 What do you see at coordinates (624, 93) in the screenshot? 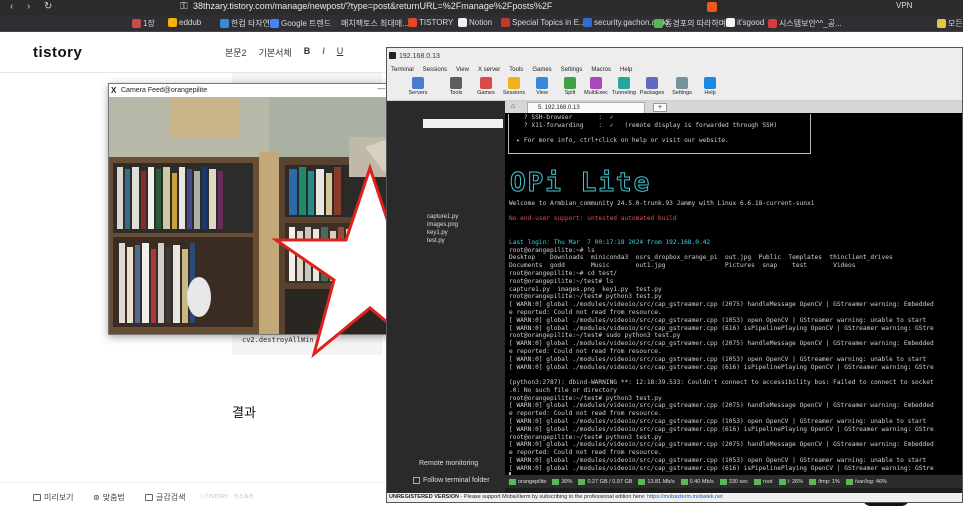
I see `tool-label: Tunneling` at bounding box center [624, 93].